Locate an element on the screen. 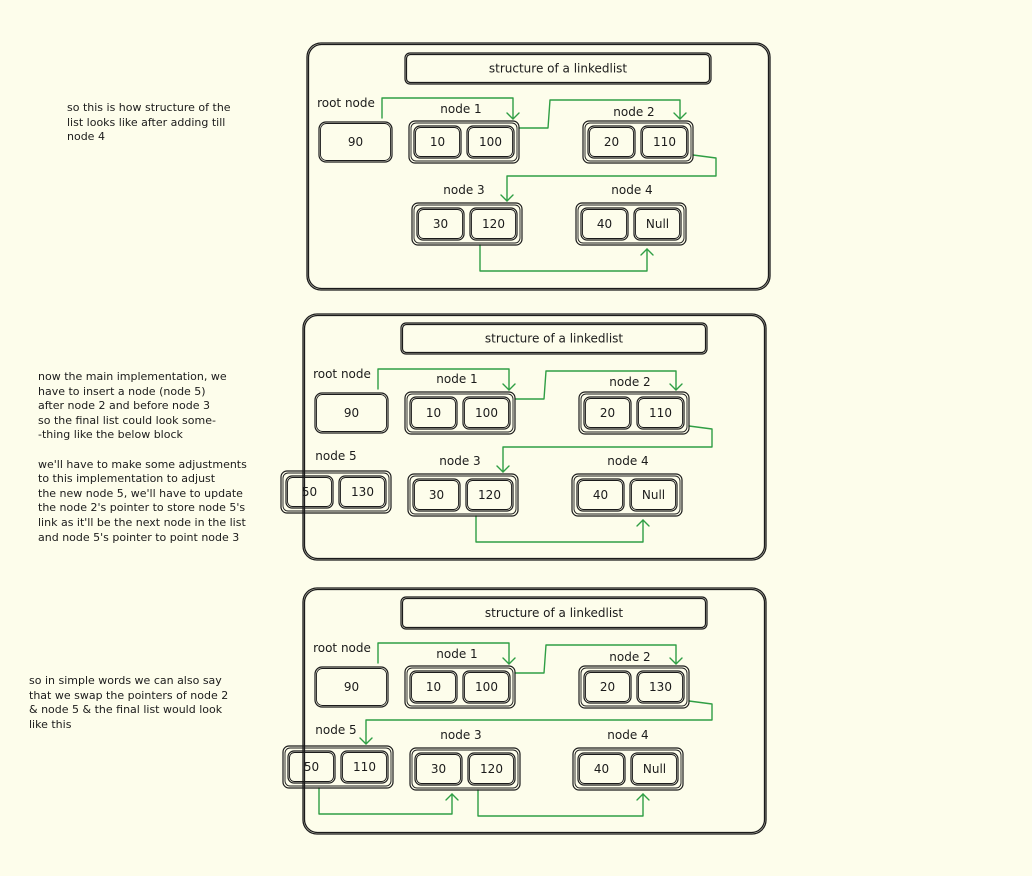  list-node-node-2: 20 130 is located at coordinates (634, 687).